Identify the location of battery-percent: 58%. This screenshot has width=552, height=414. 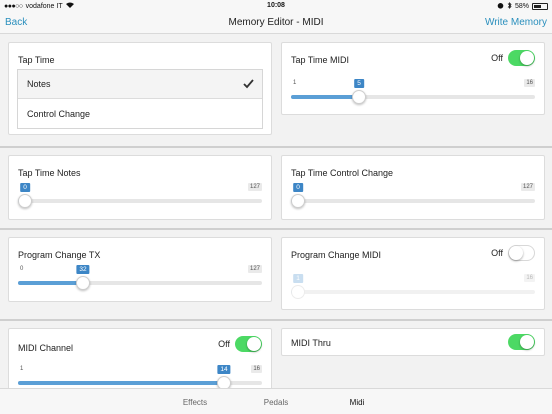
(521, 6).